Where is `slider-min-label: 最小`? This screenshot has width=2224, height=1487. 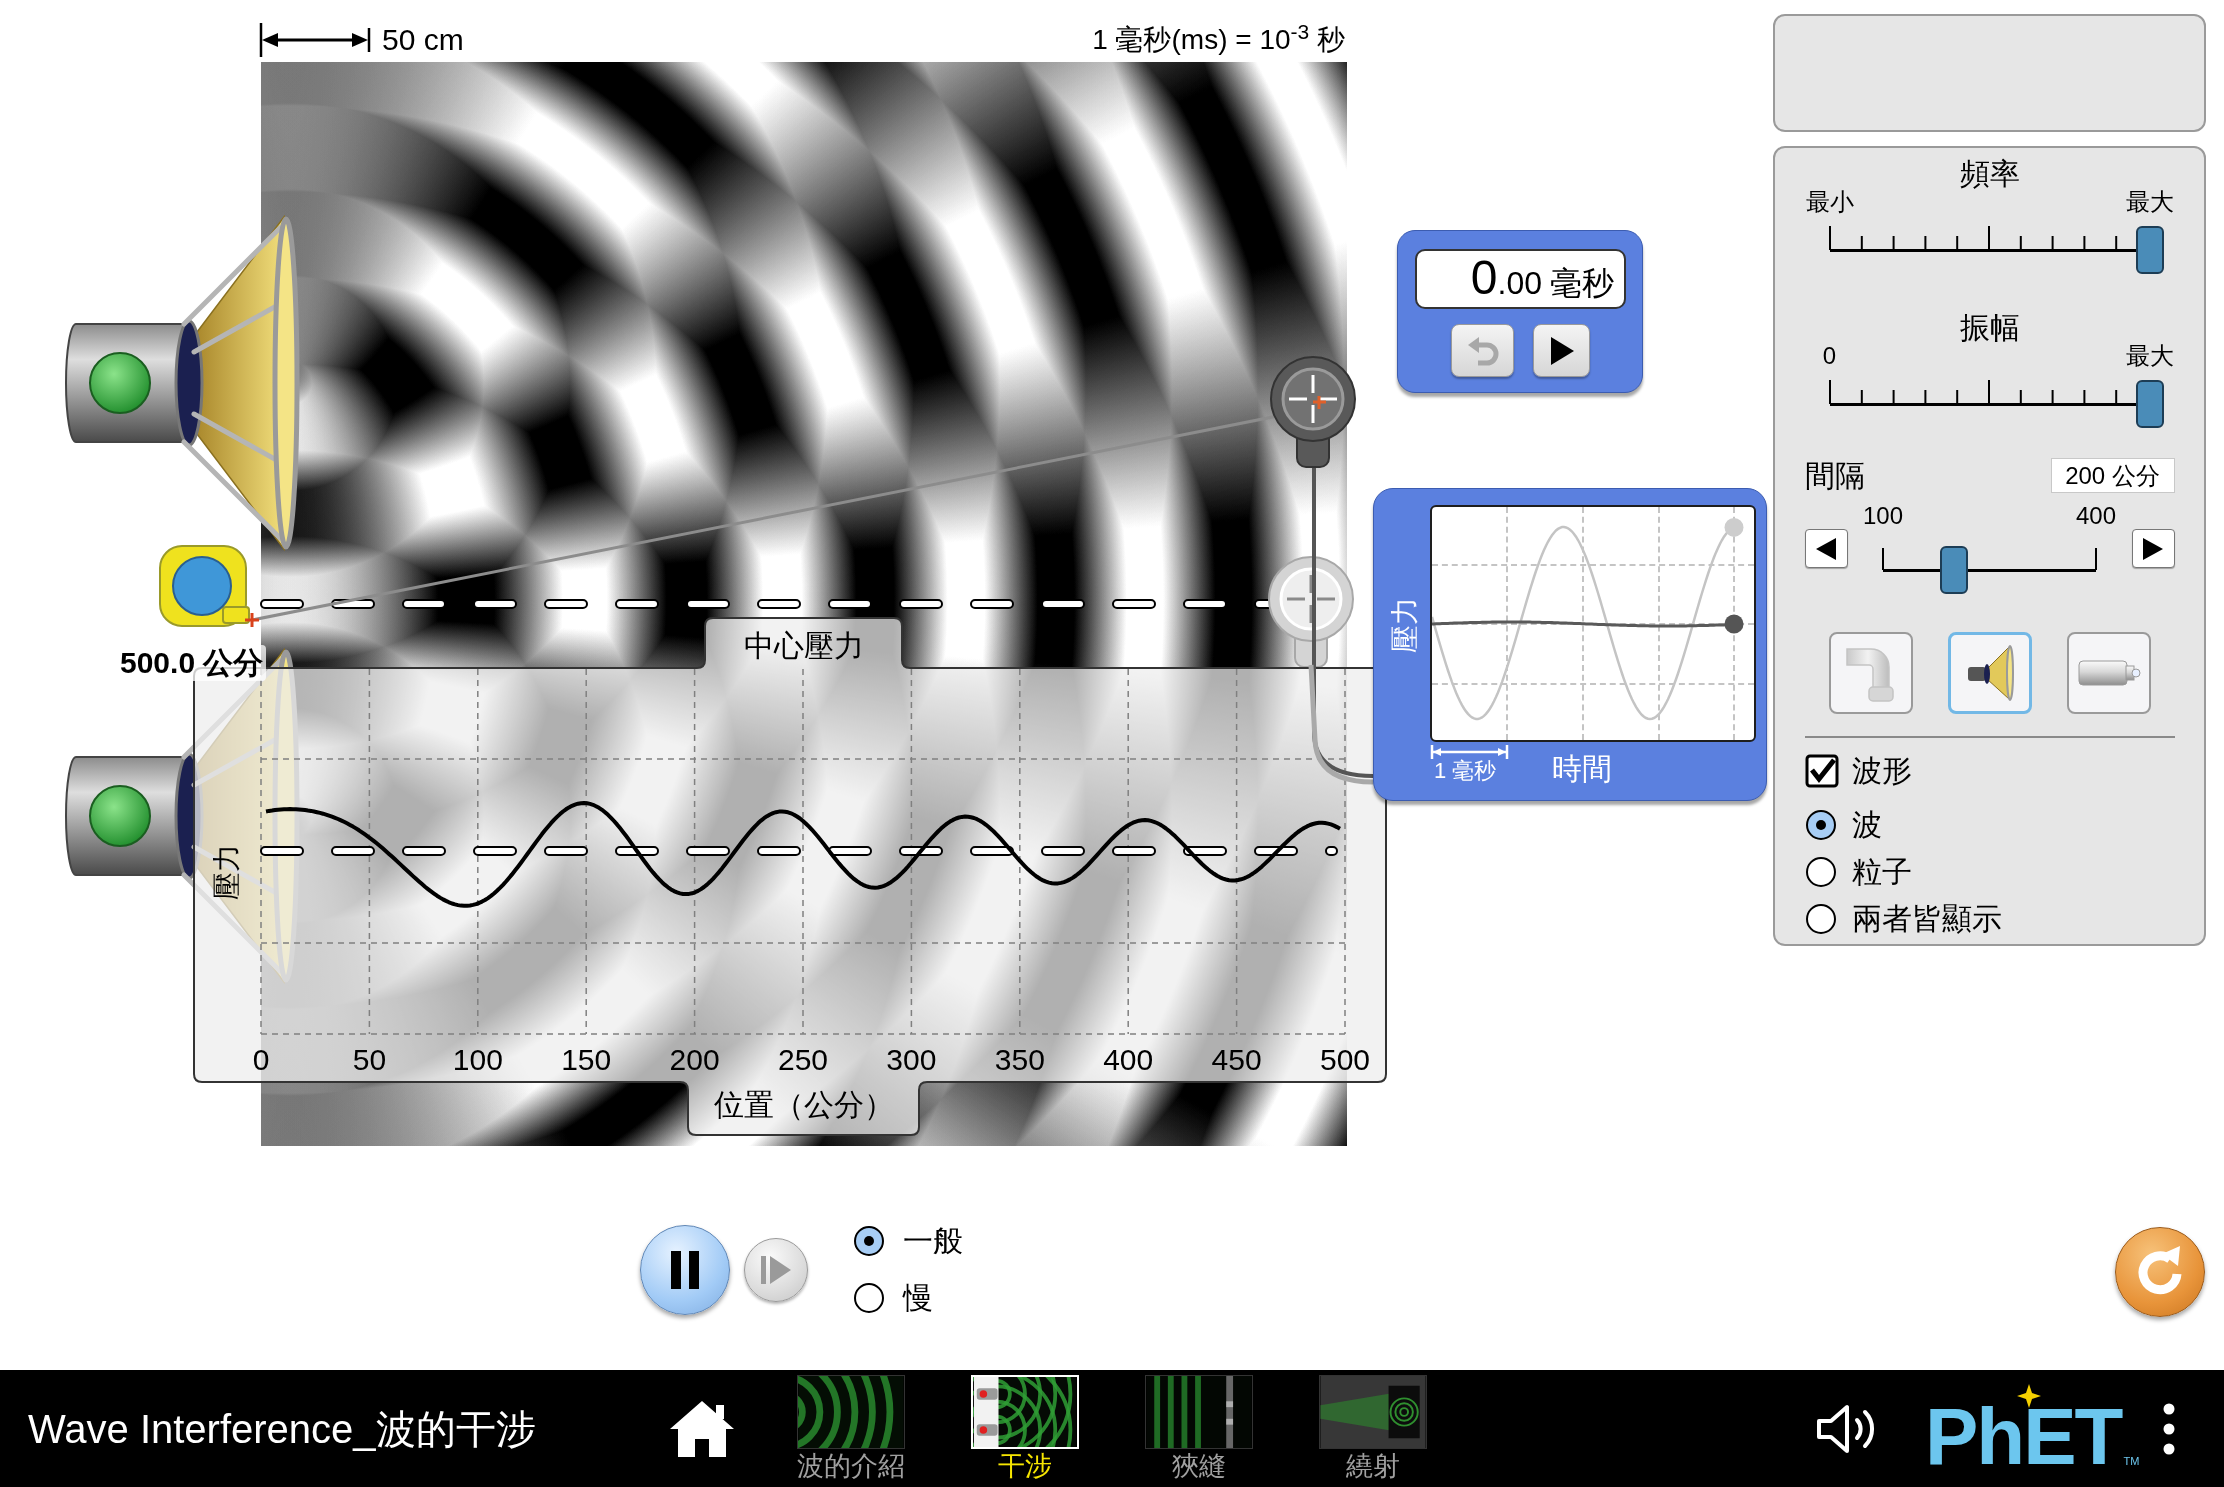 slider-min-label: 最小 is located at coordinates (1829, 202).